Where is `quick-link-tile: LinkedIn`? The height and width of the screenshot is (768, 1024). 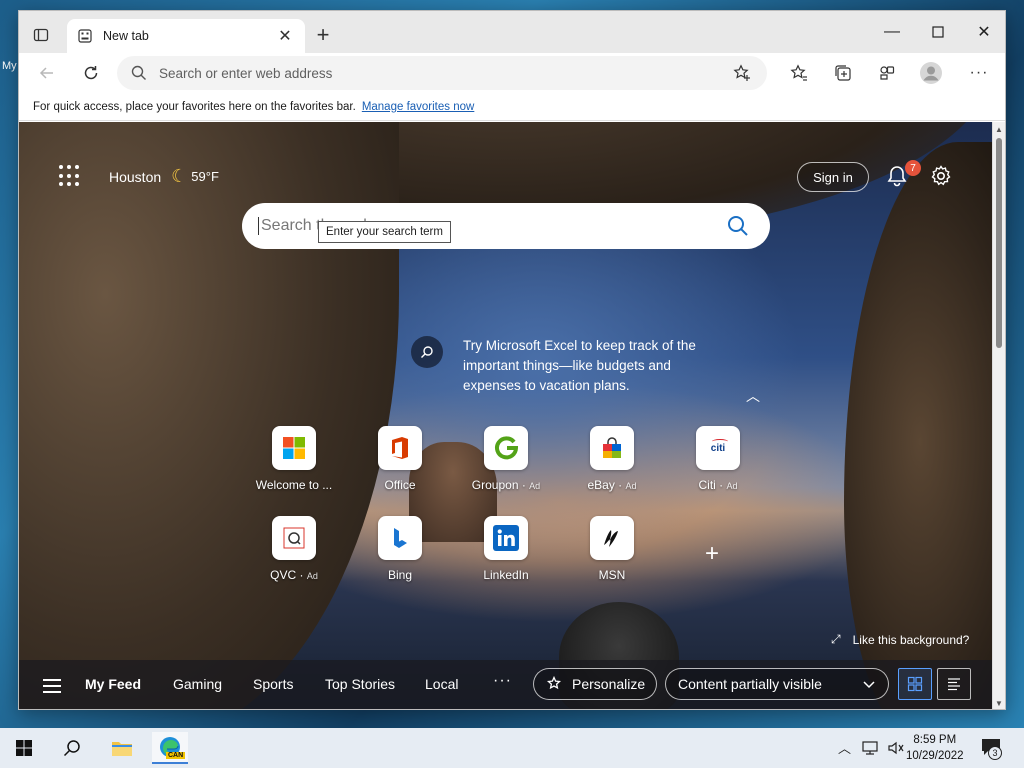 quick-link-tile: LinkedIn is located at coordinates (506, 549).